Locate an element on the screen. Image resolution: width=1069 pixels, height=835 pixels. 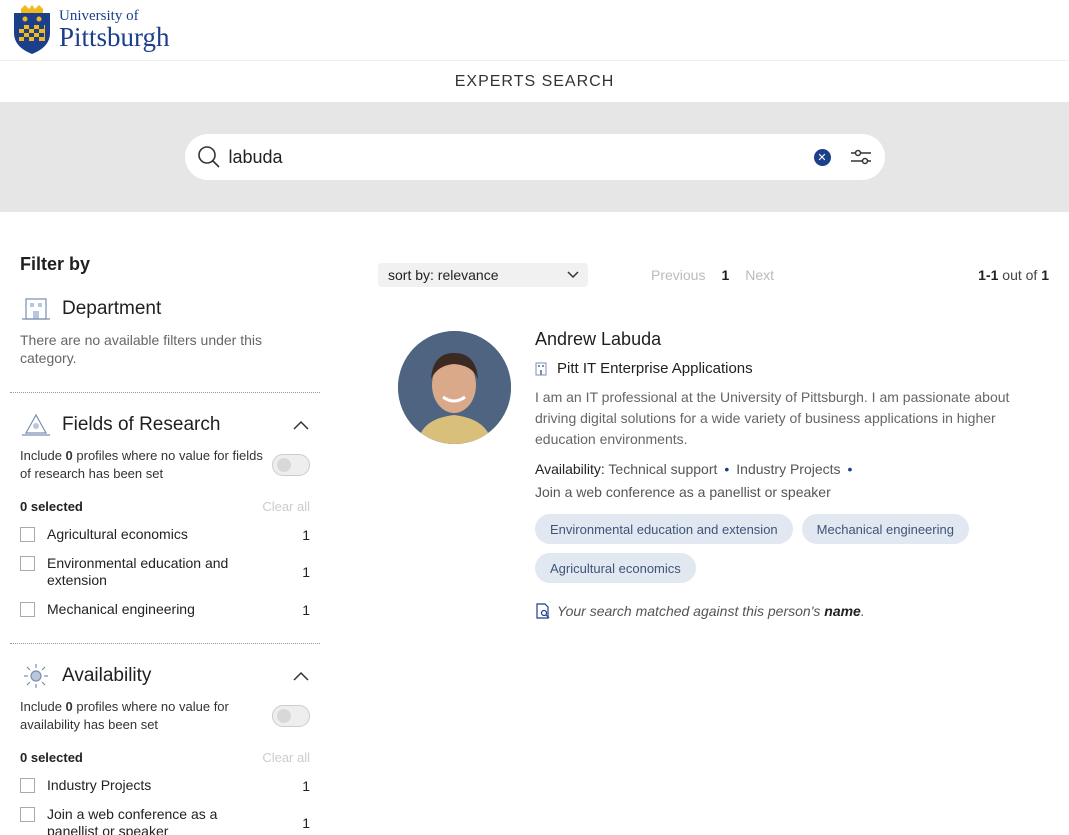
tag-chip: Agricultural economics is located at coordinates (615, 568).